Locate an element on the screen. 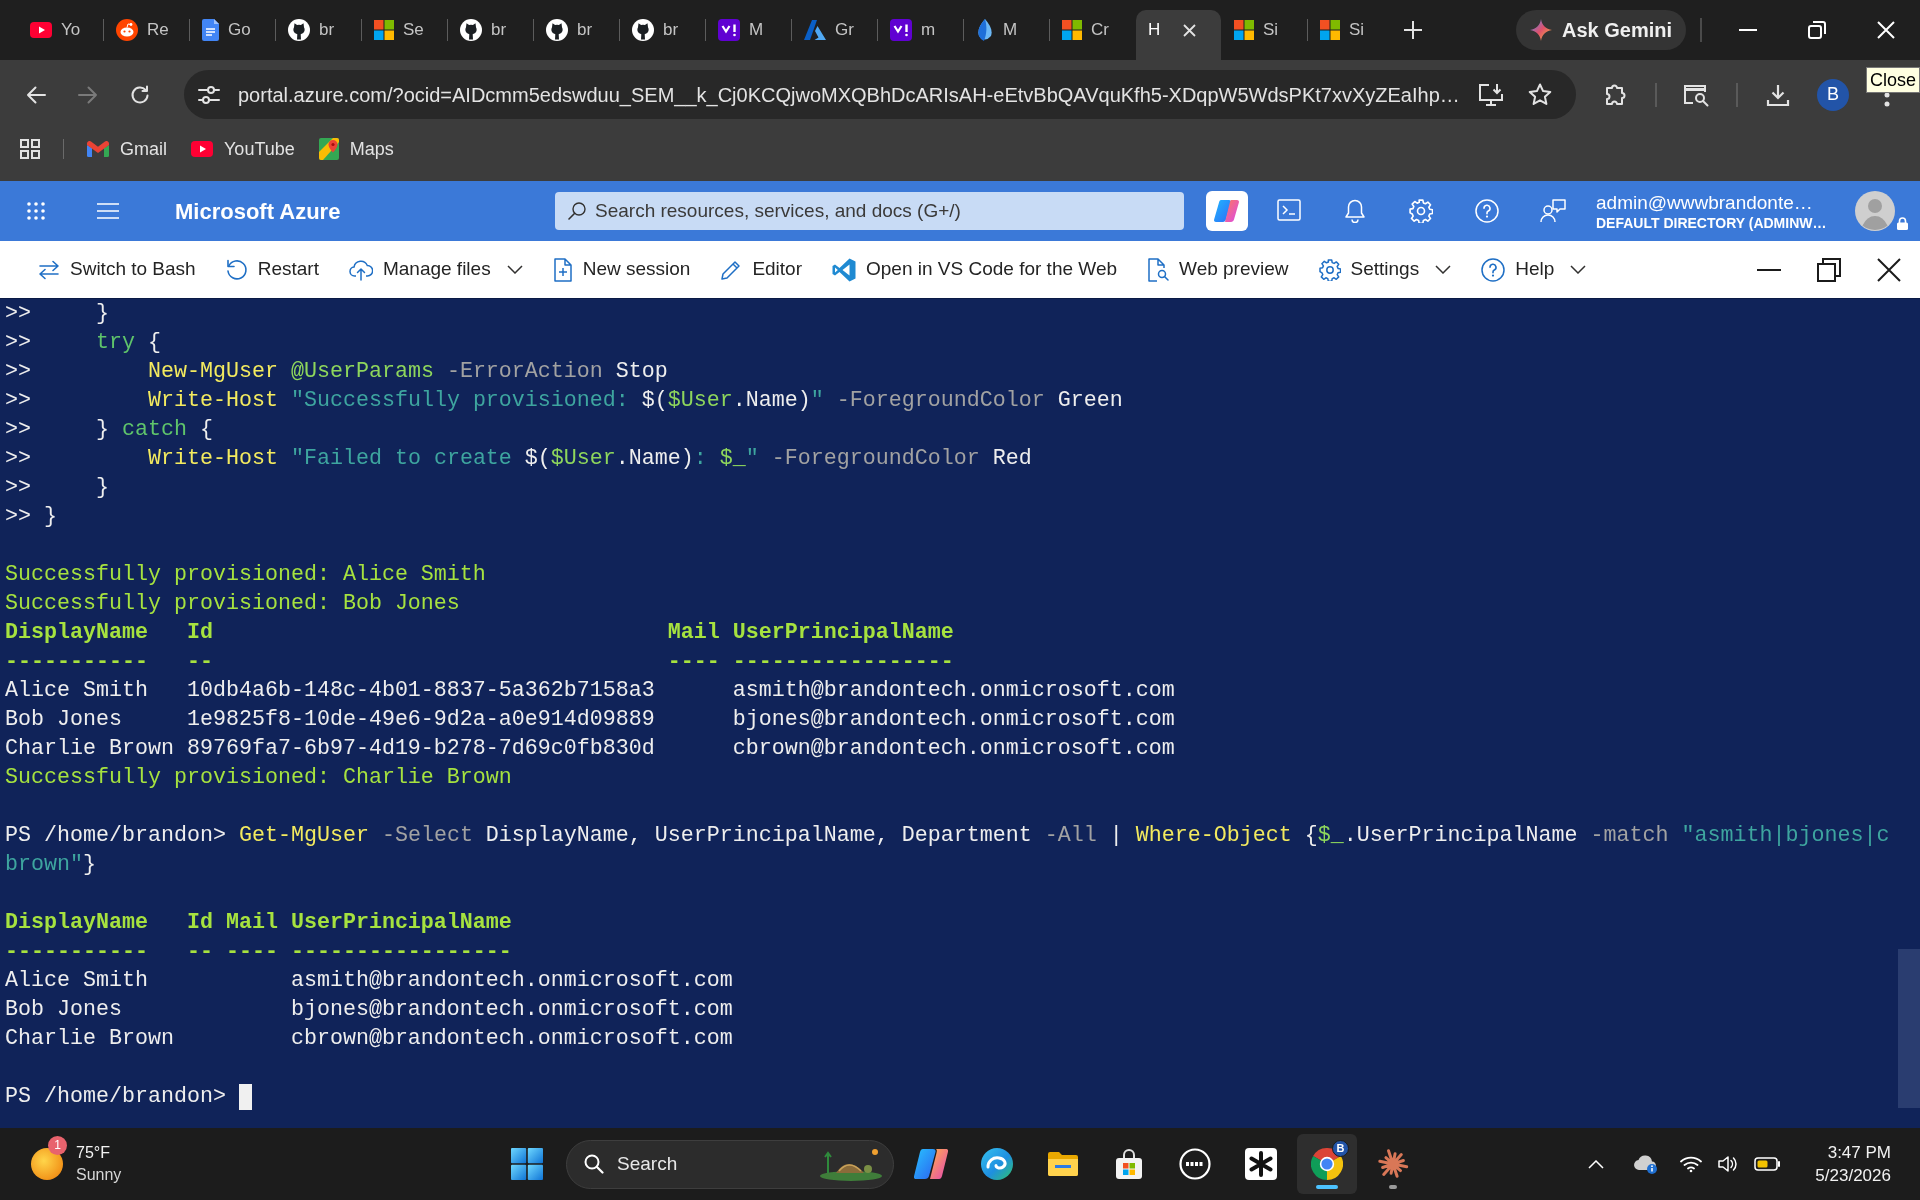 The width and height of the screenshot is (1920, 1200). browser-tab: Re is located at coordinates (146, 30).